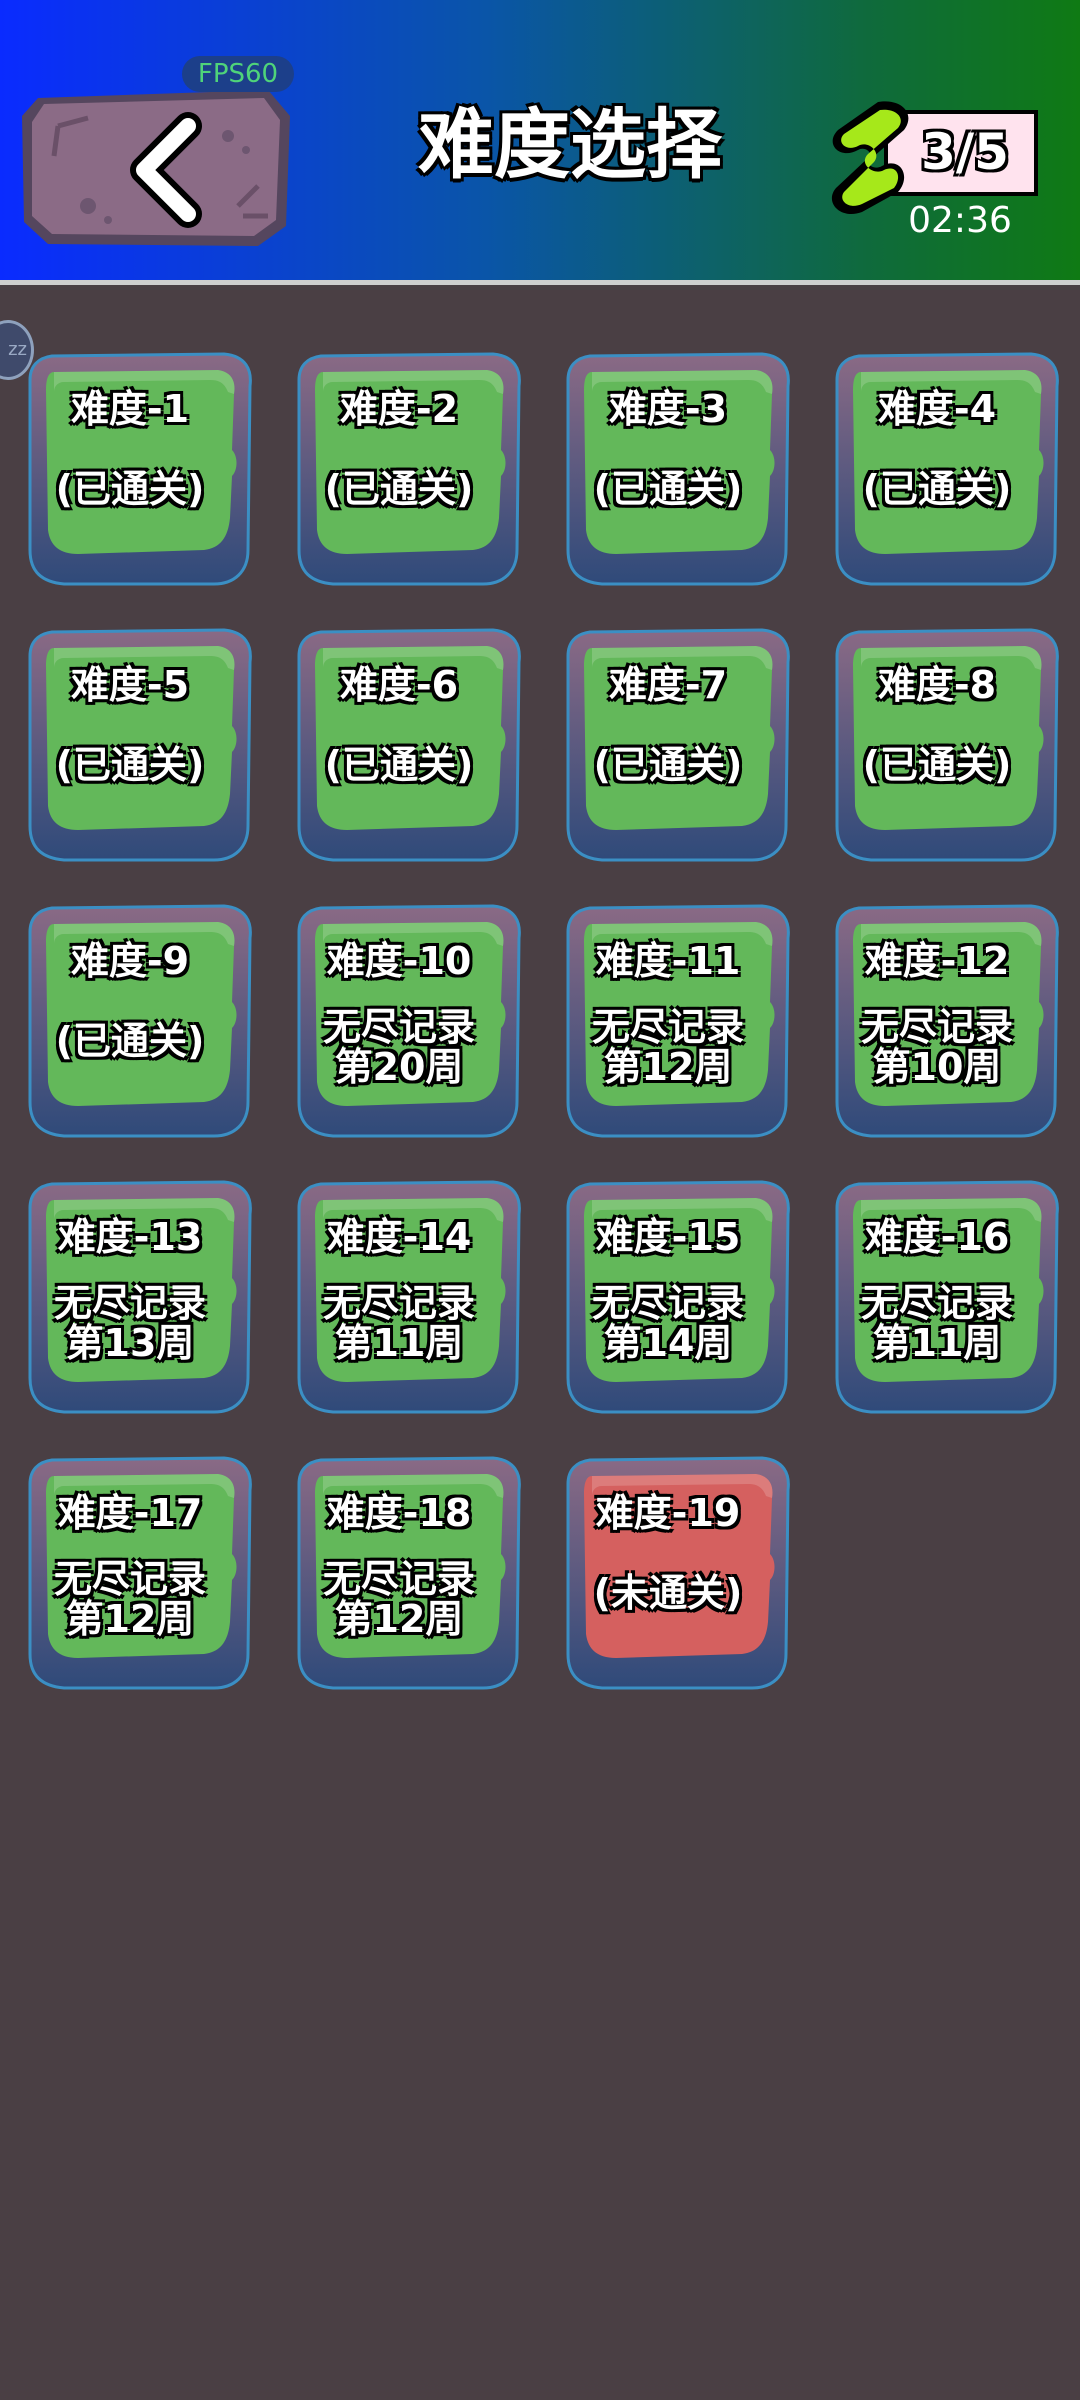 Image resolution: width=1080 pixels, height=2400 pixels. What do you see at coordinates (947, 1298) in the screenshot?
I see `level-tile: 难度-16 无尽记录 第11周` at bounding box center [947, 1298].